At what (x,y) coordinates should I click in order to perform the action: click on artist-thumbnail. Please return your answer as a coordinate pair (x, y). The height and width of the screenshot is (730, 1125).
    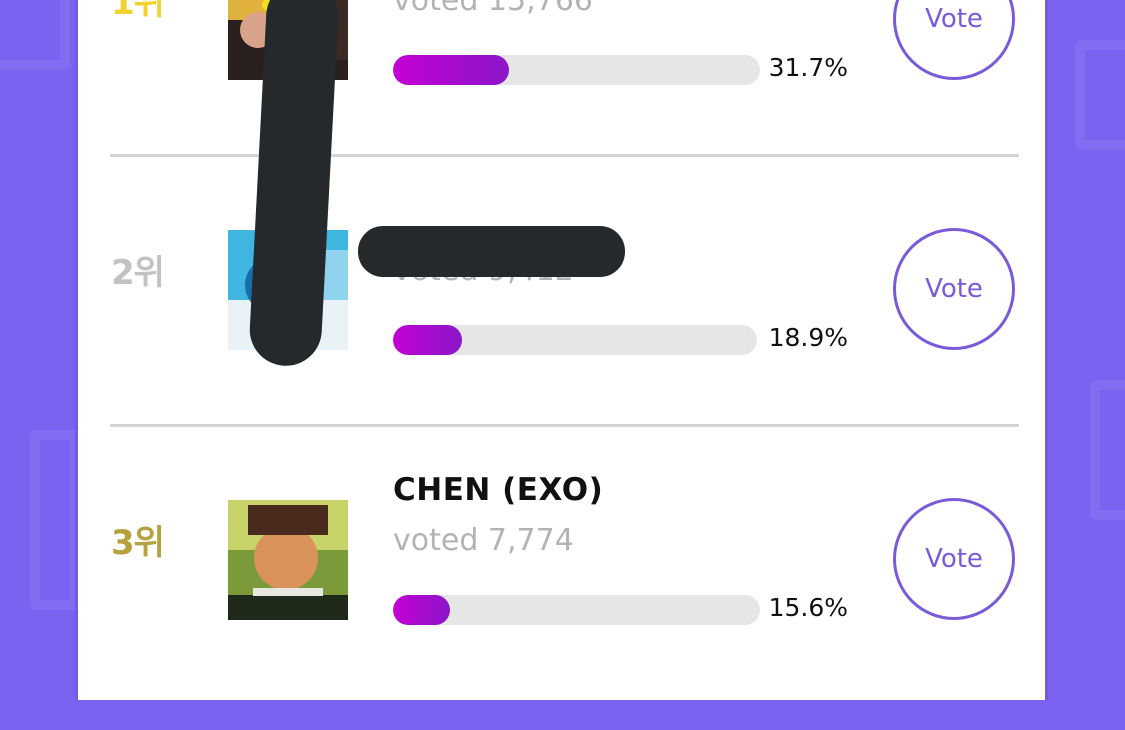
    Looking at the image, I should click on (288, 560).